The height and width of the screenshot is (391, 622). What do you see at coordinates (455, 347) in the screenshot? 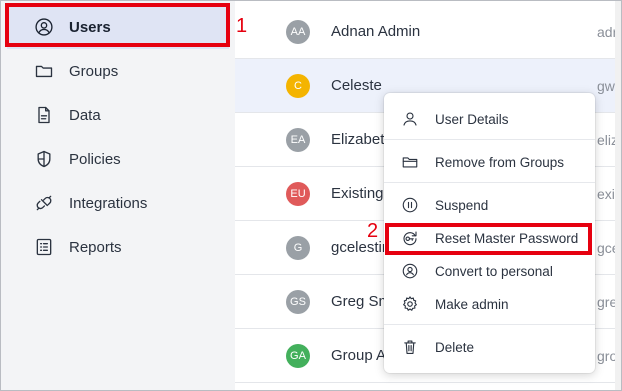
I see `menu-item-label: Delete` at bounding box center [455, 347].